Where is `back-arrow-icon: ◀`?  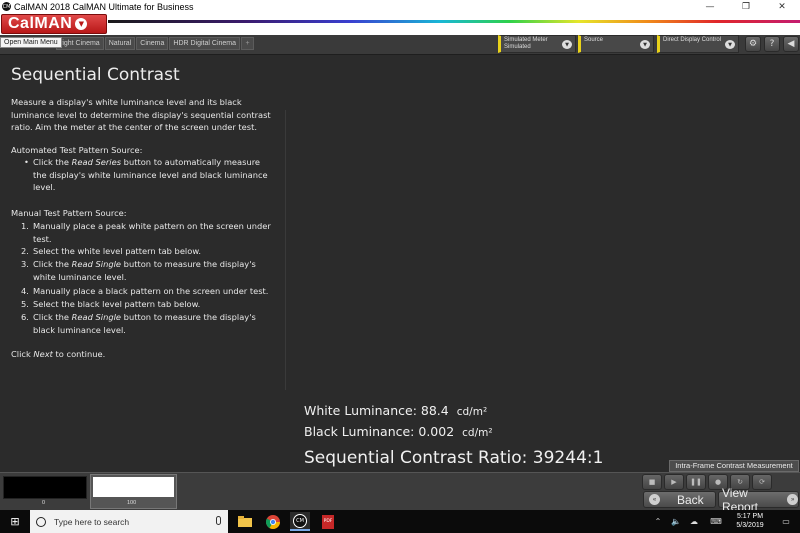
back-arrow-icon: ◀ is located at coordinates (791, 44).